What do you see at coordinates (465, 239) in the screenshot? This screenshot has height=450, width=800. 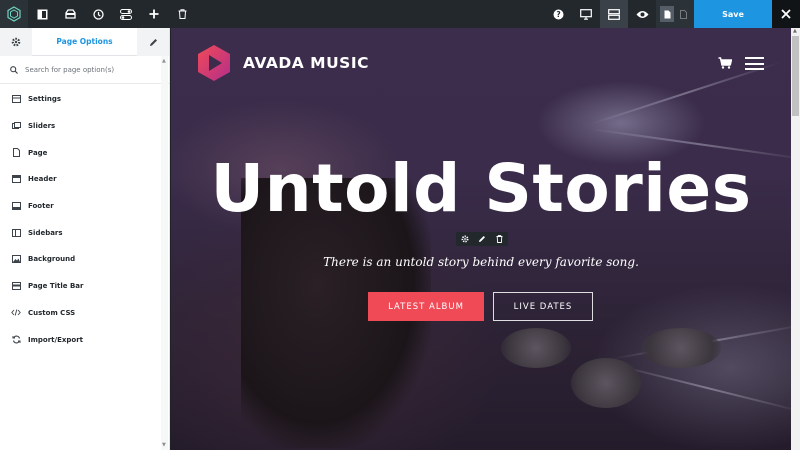 I see `settings-gear-icon` at bounding box center [465, 239].